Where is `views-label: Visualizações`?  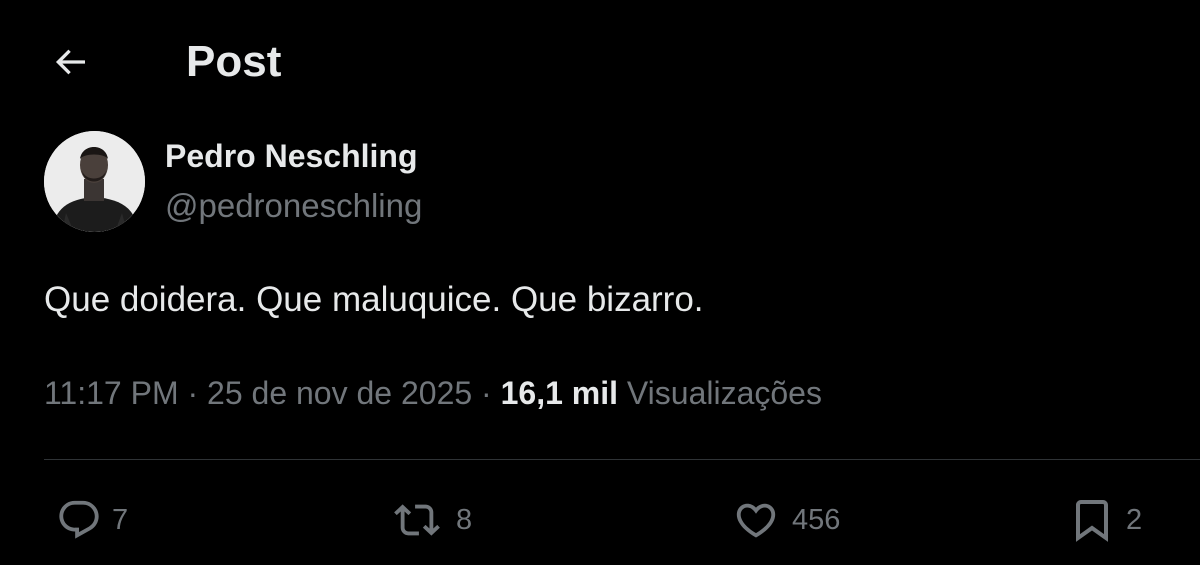 views-label: Visualizações is located at coordinates (724, 393).